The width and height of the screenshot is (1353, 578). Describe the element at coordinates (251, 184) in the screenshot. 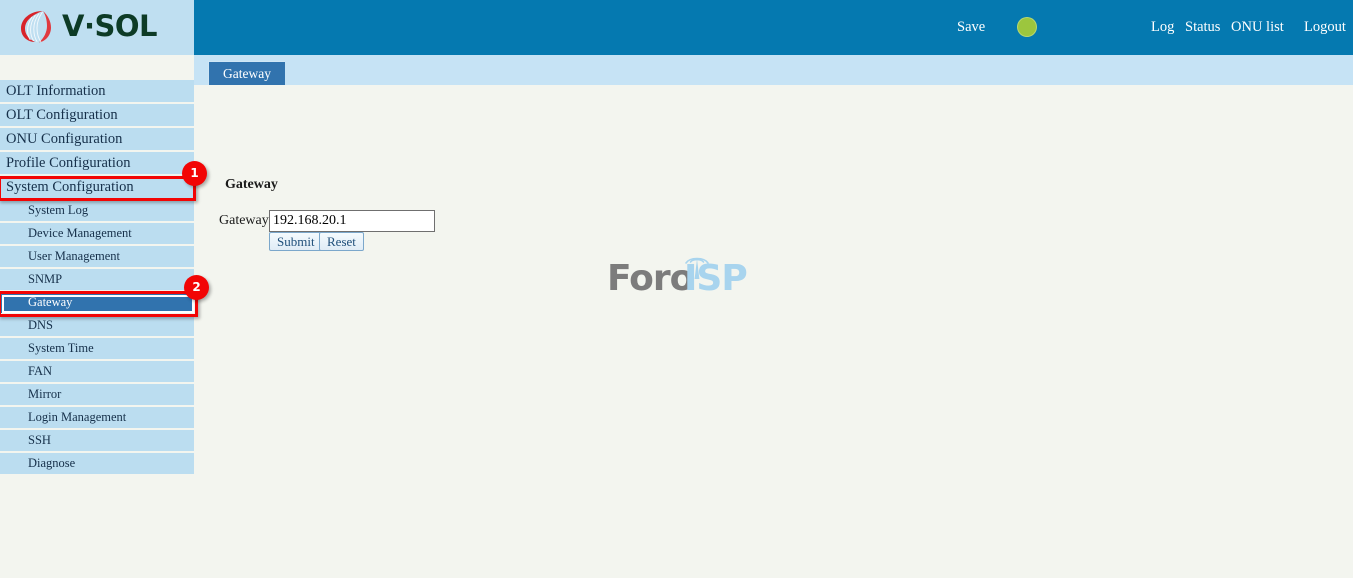

I see `page-title: Gateway` at that location.